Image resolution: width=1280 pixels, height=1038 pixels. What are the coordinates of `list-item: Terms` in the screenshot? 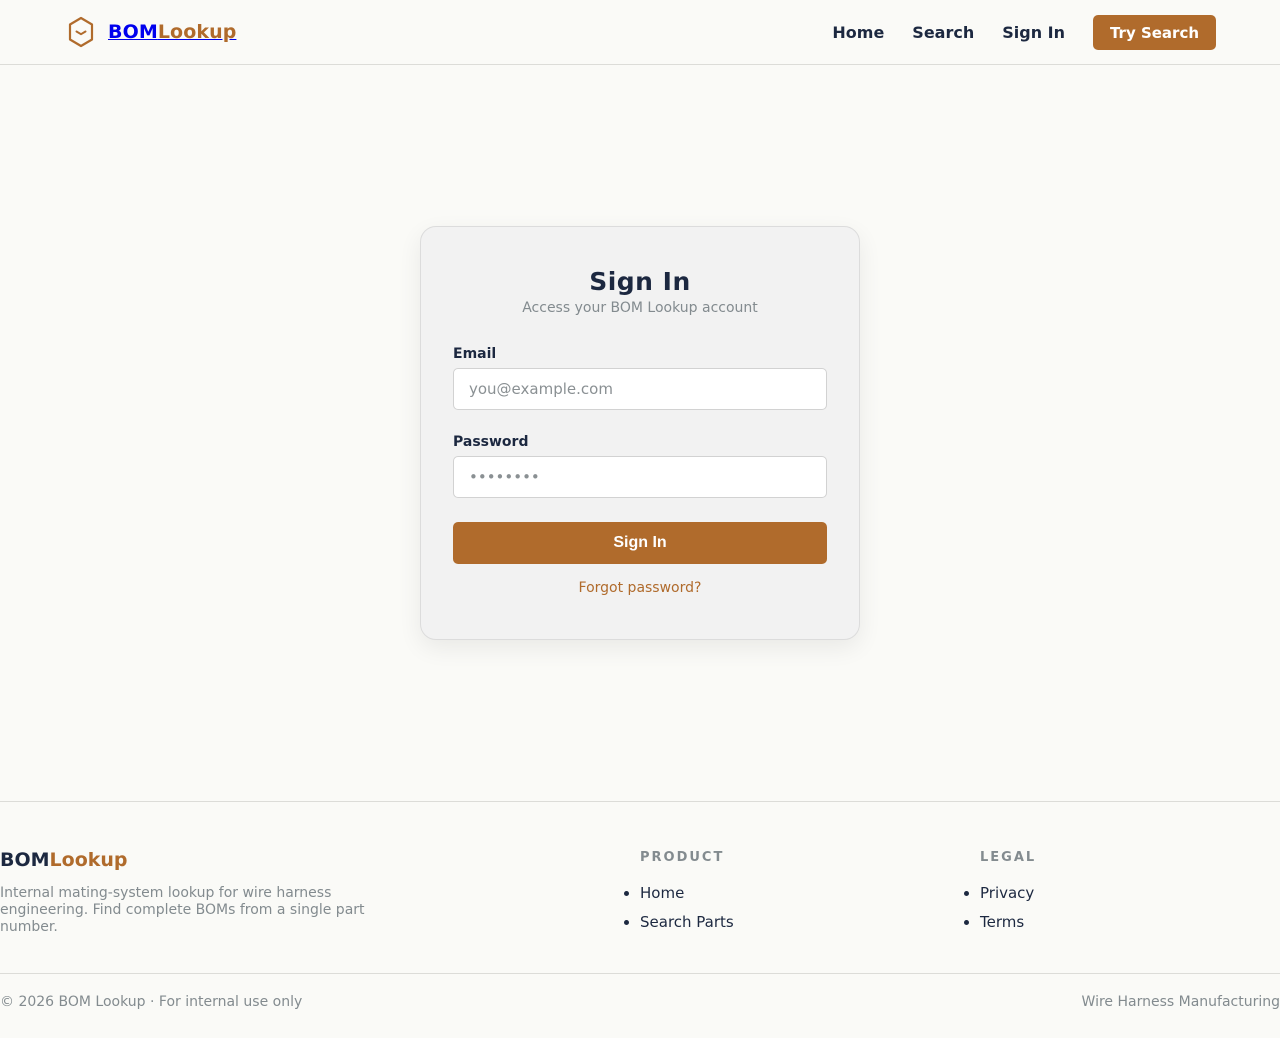 It's located at (1008, 922).